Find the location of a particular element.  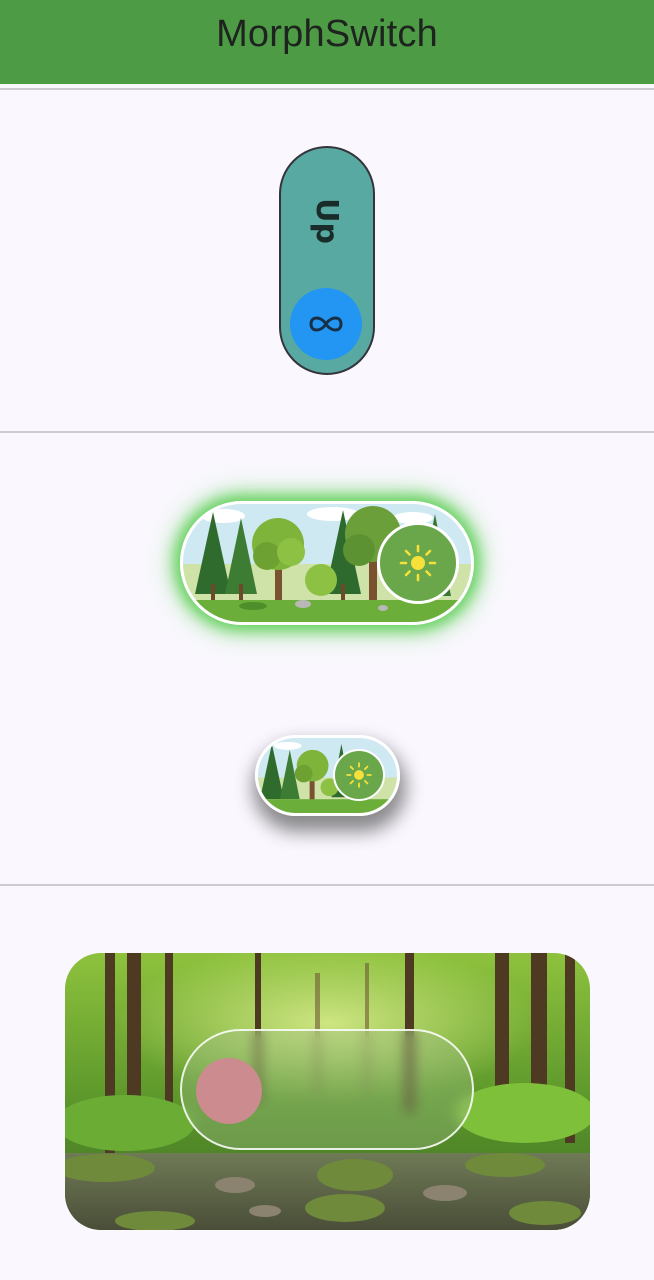

glass-switch is located at coordinates (327, 1089).